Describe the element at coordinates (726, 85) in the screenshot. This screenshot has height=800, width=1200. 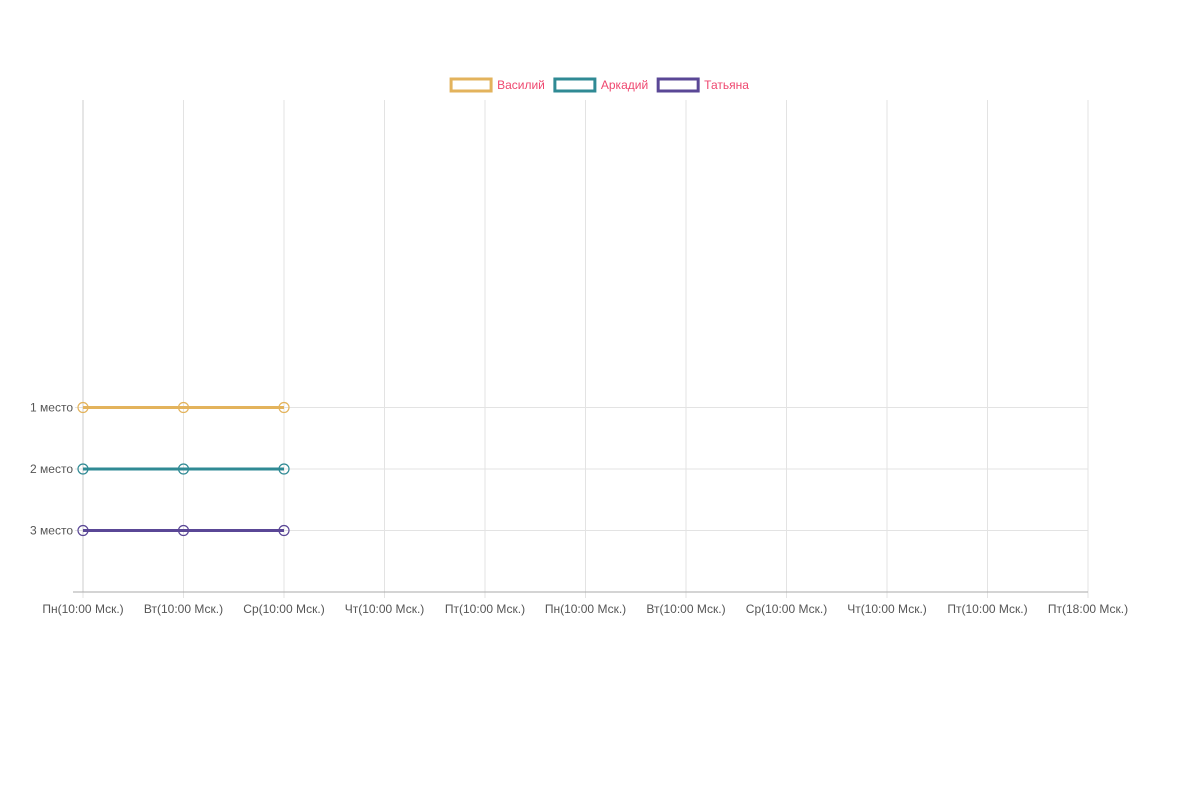
I see `legend-label: Татьяна` at that location.